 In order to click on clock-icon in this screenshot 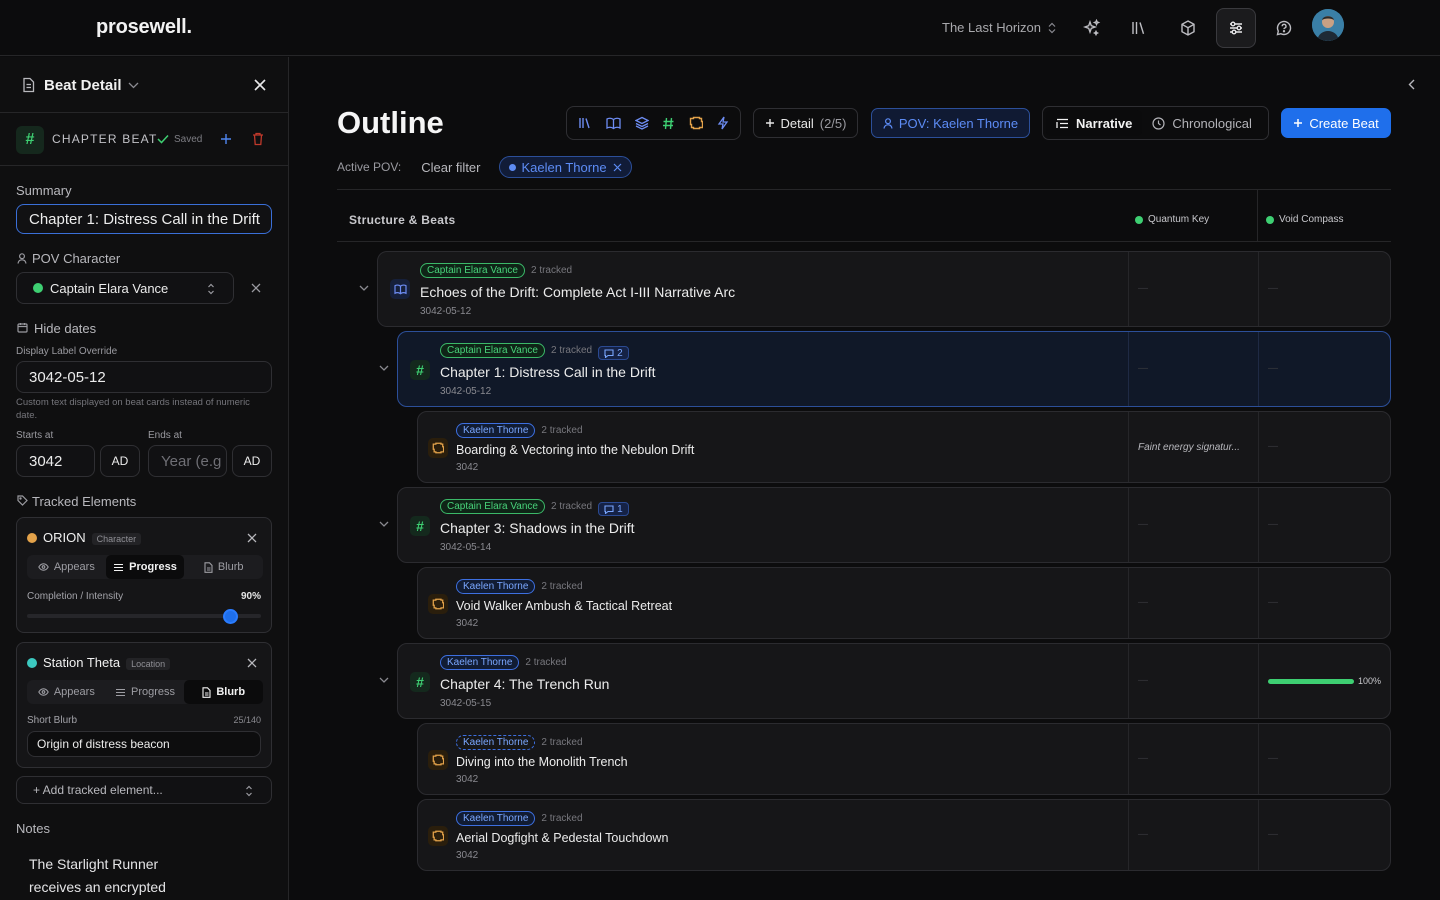, I will do `click(1158, 123)`.